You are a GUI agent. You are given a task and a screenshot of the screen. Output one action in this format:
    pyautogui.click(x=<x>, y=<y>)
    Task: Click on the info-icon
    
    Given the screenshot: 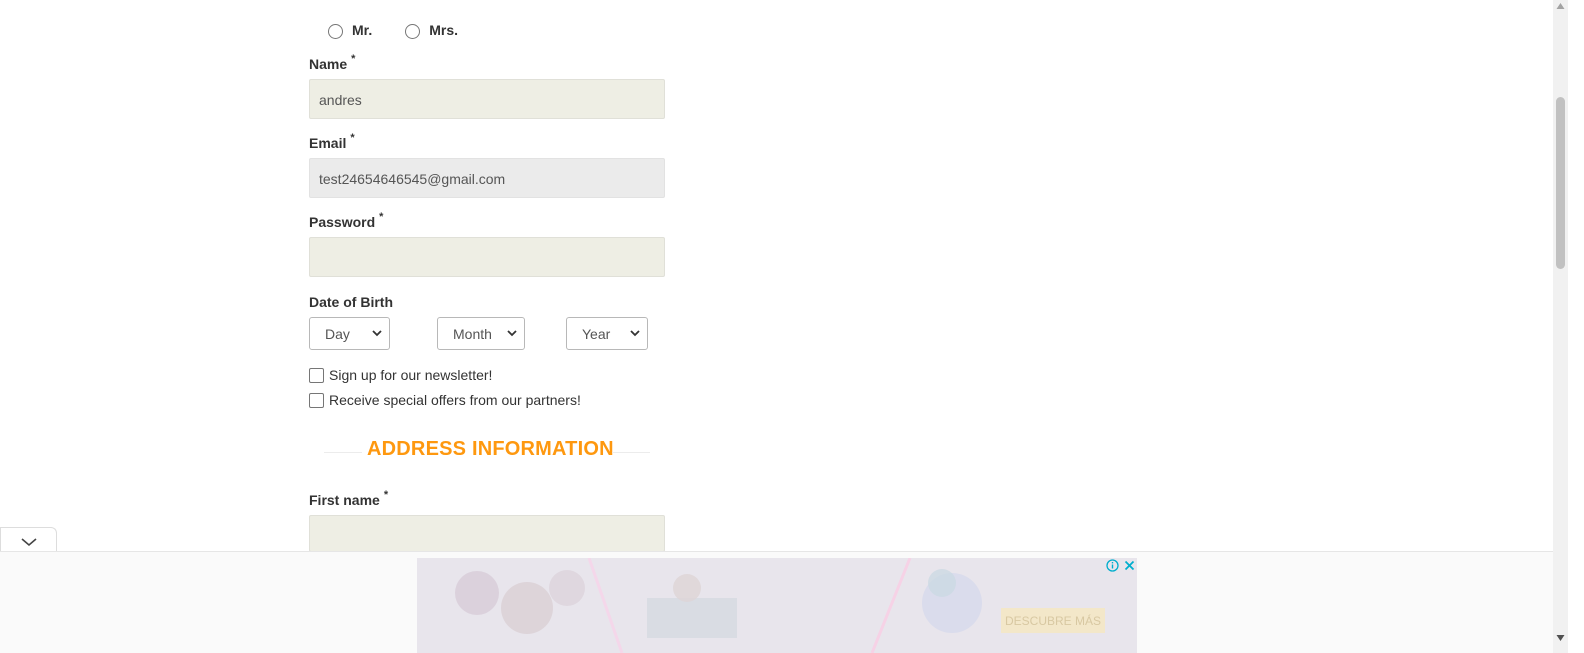 What is the action you would take?
    pyautogui.click(x=1112, y=565)
    